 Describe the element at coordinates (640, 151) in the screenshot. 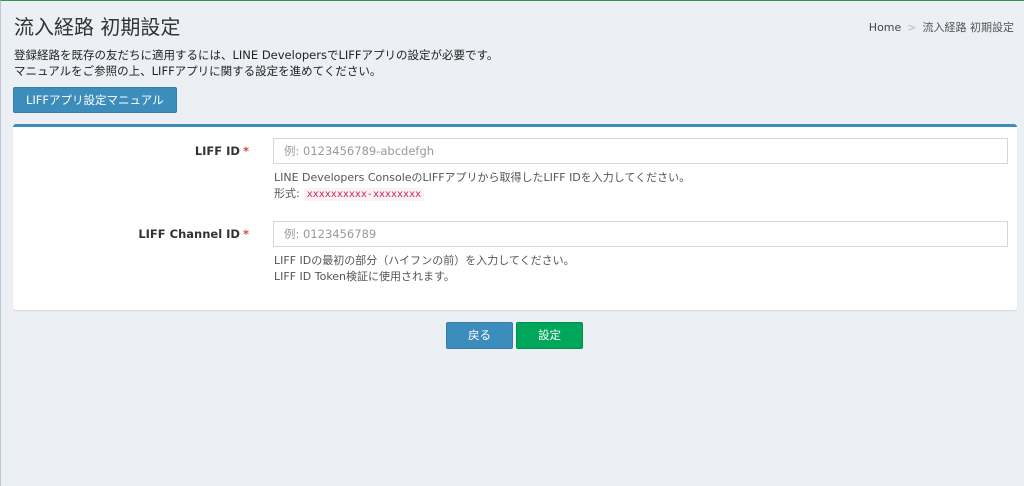

I see `liff-id-input` at that location.